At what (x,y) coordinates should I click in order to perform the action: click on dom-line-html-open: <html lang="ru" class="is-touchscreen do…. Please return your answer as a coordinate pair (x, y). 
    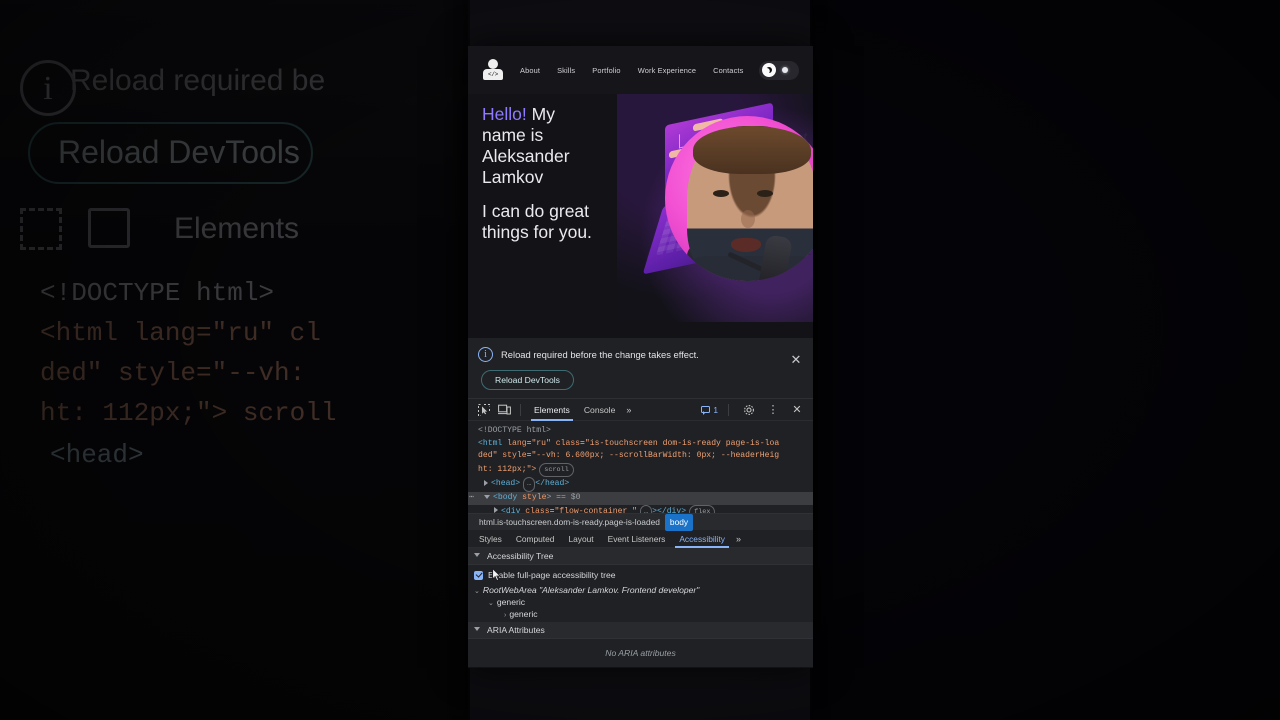
    Looking at the image, I should click on (640, 444).